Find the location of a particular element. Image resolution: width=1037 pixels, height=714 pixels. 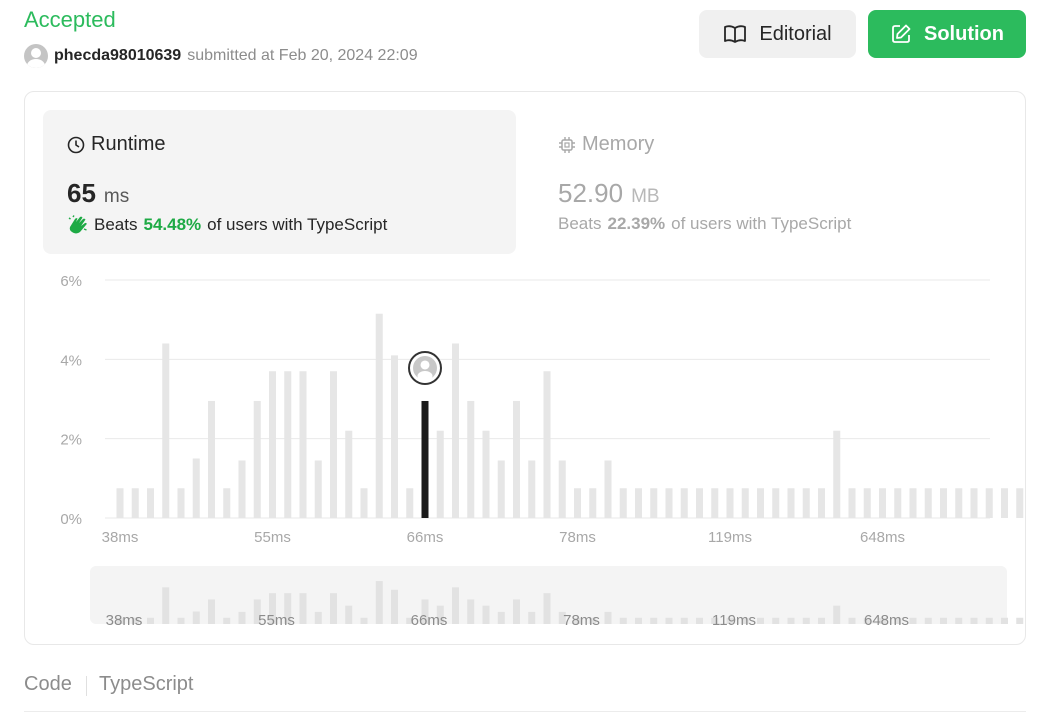

code-section-border is located at coordinates (525, 711).